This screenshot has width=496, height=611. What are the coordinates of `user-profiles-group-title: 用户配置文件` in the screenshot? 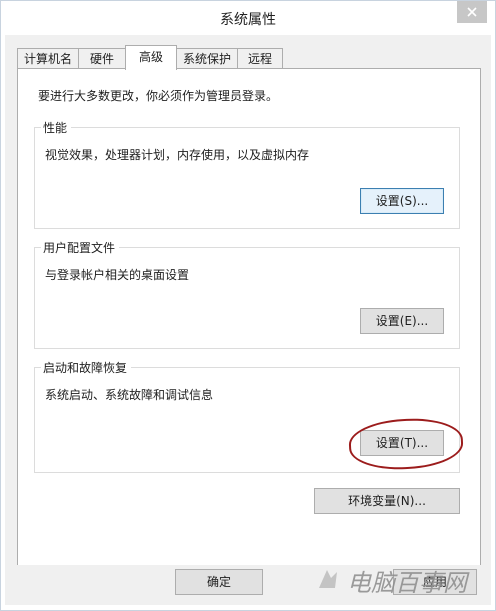 It's located at (80, 247).